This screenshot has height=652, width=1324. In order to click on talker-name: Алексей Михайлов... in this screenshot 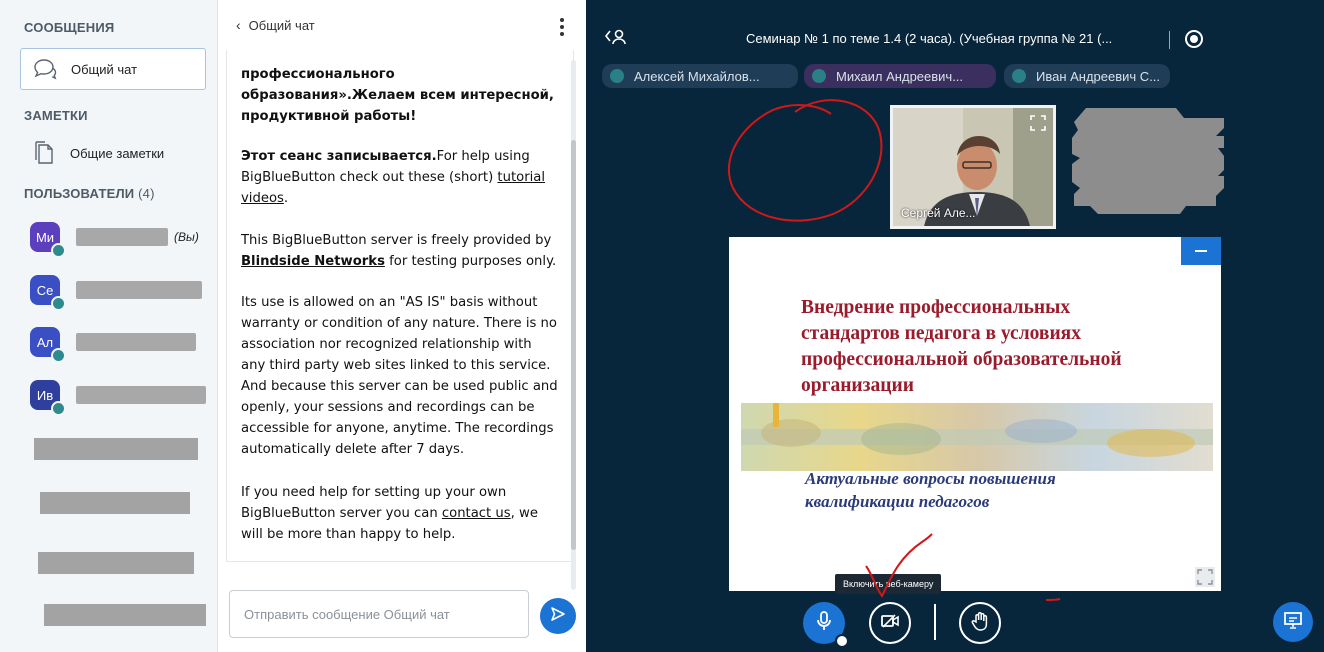, I will do `click(697, 76)`.